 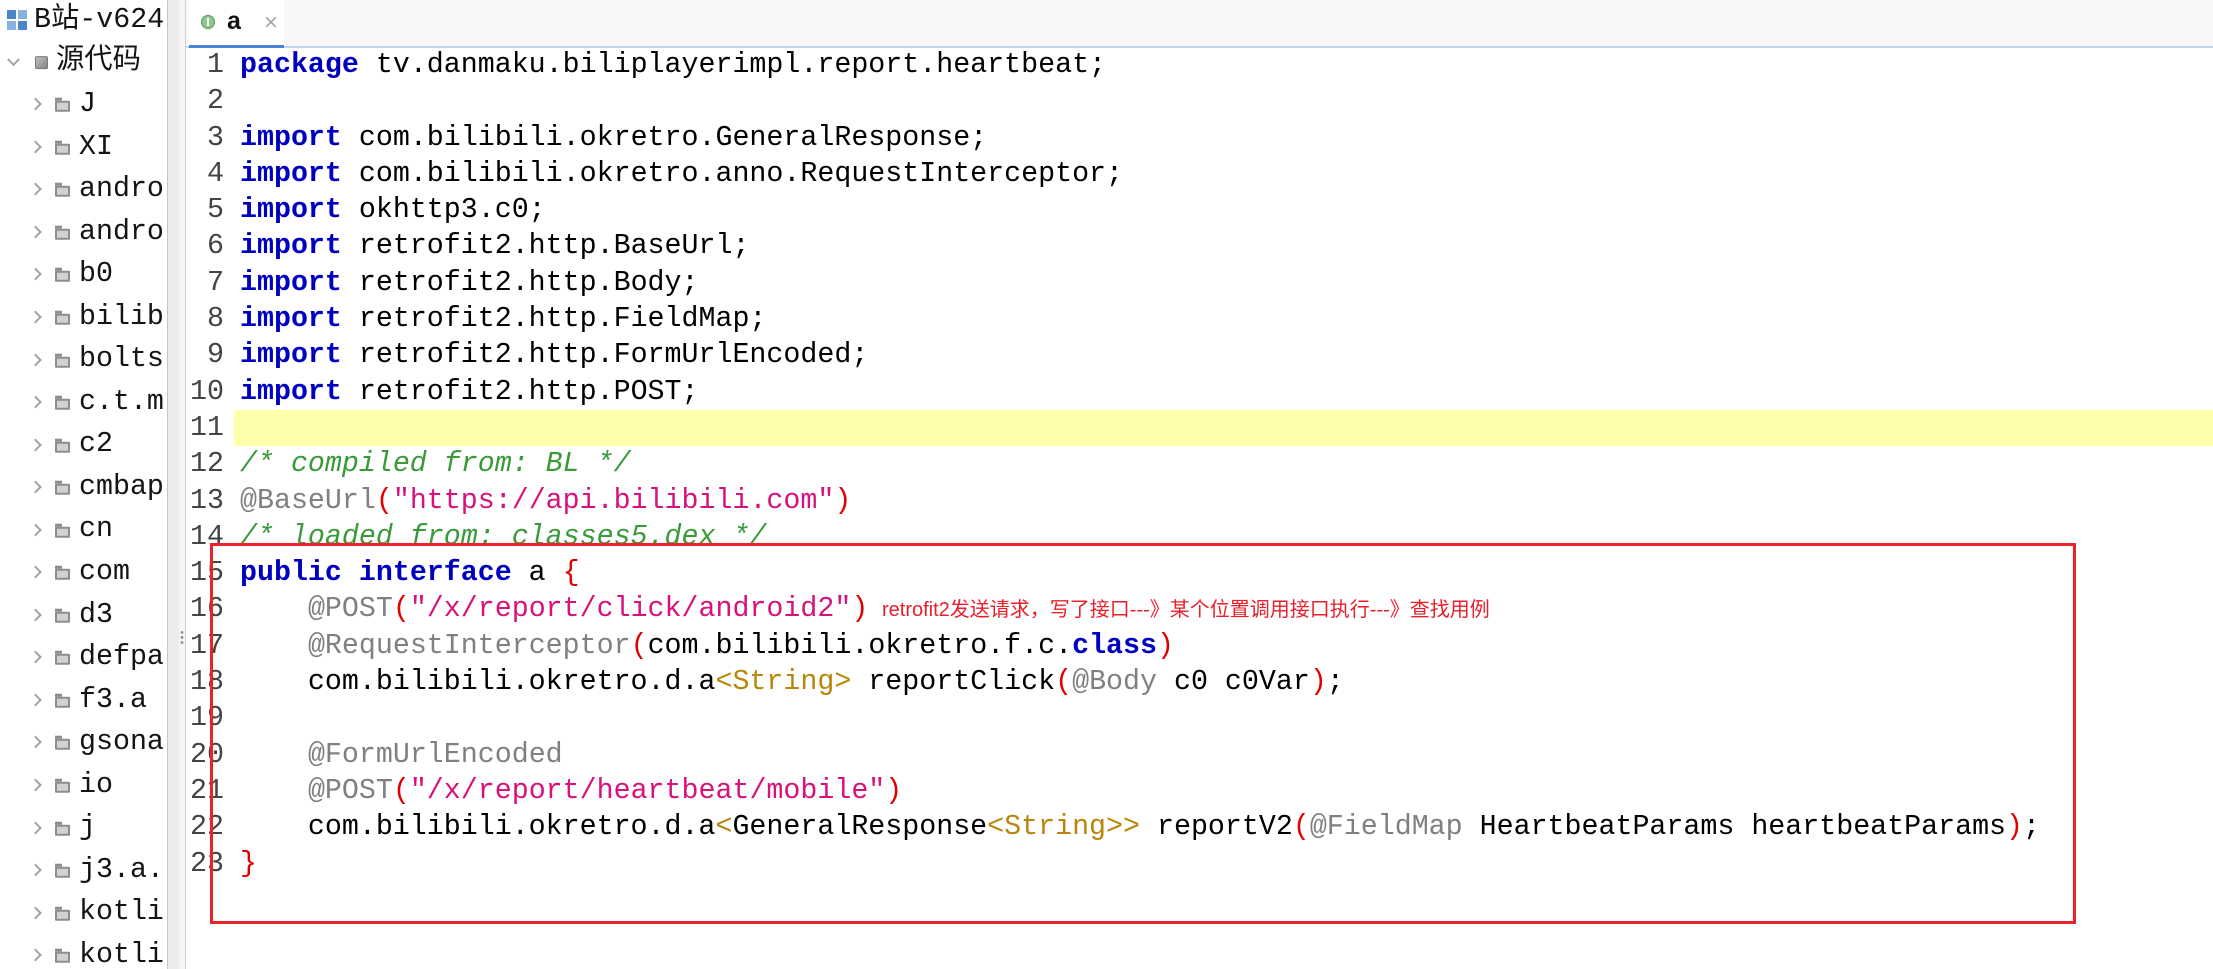 I want to click on keyword-token: package, so click(x=299, y=65).